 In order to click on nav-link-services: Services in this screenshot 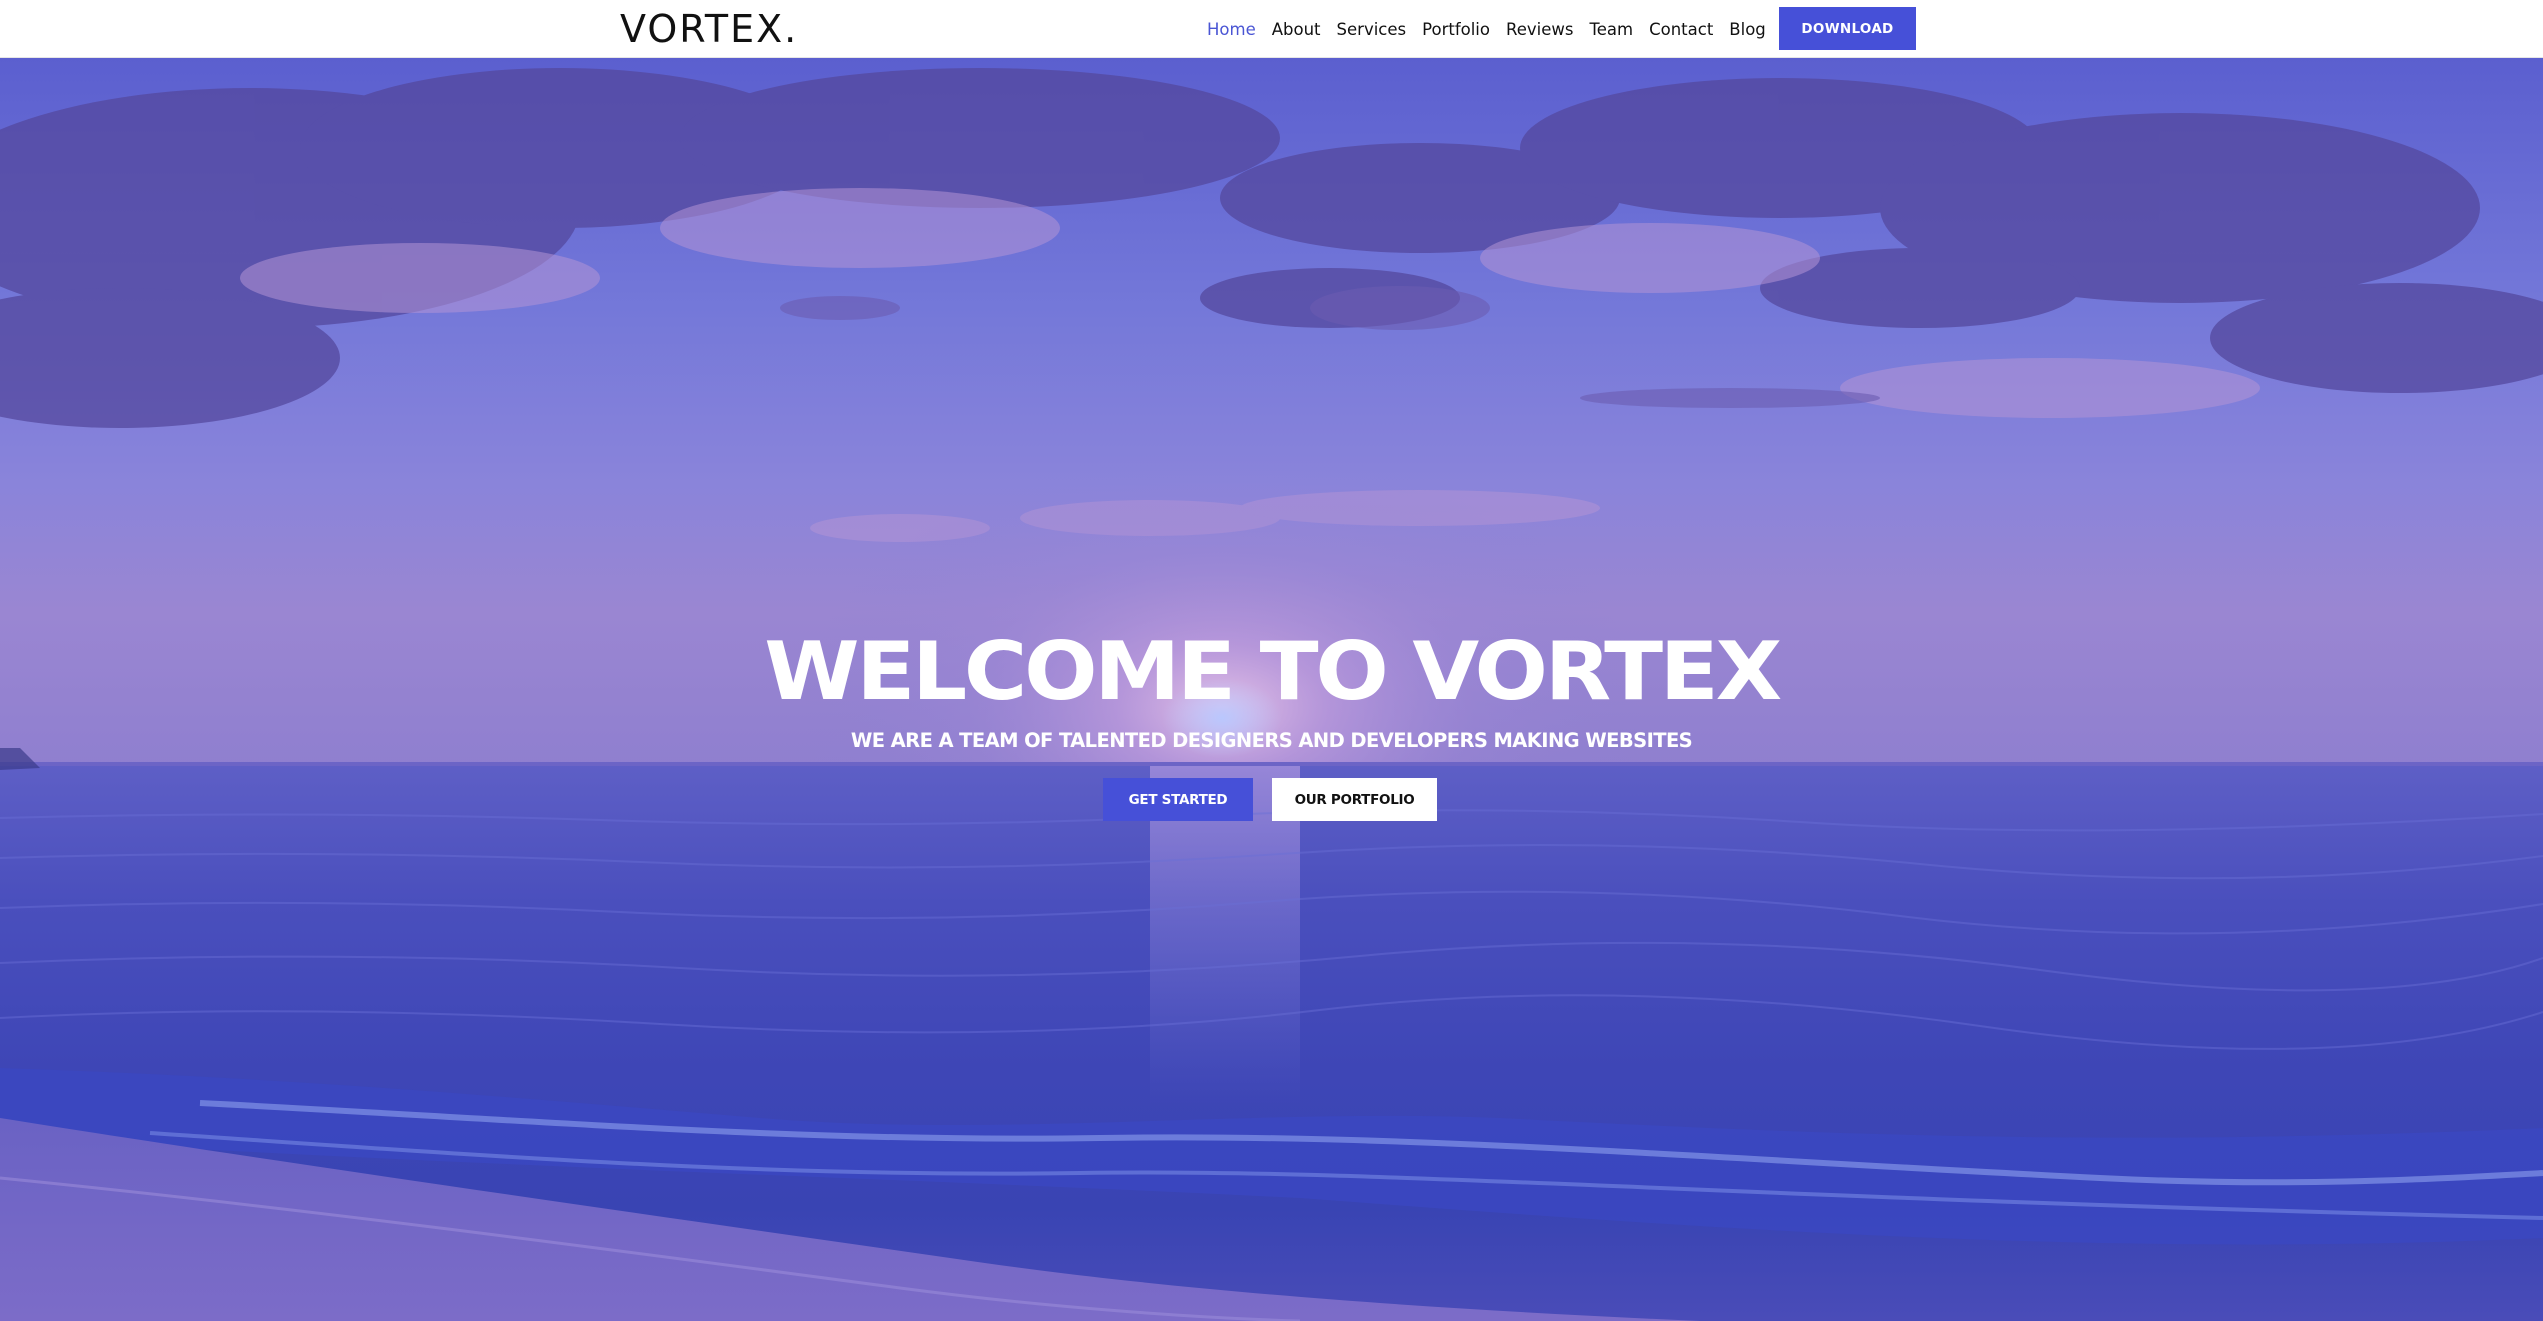, I will do `click(1372, 29)`.